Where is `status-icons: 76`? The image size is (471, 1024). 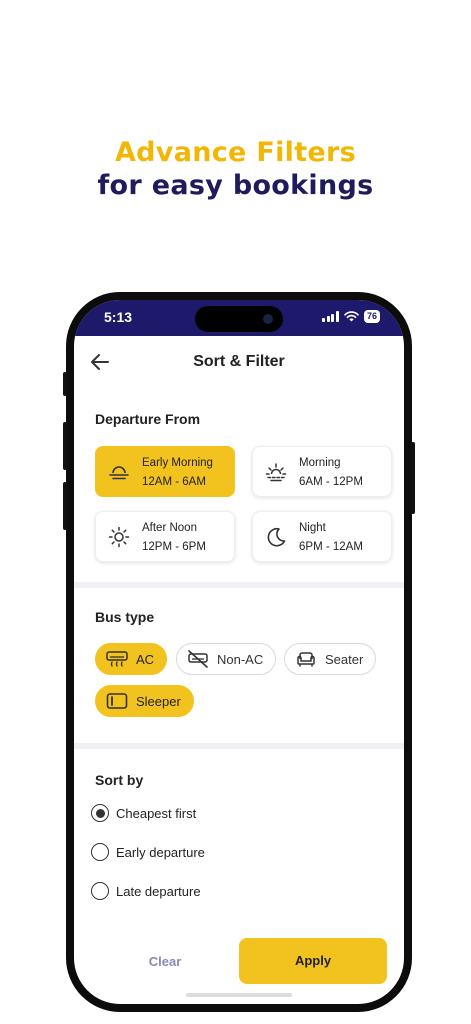 status-icons: 76 is located at coordinates (351, 316).